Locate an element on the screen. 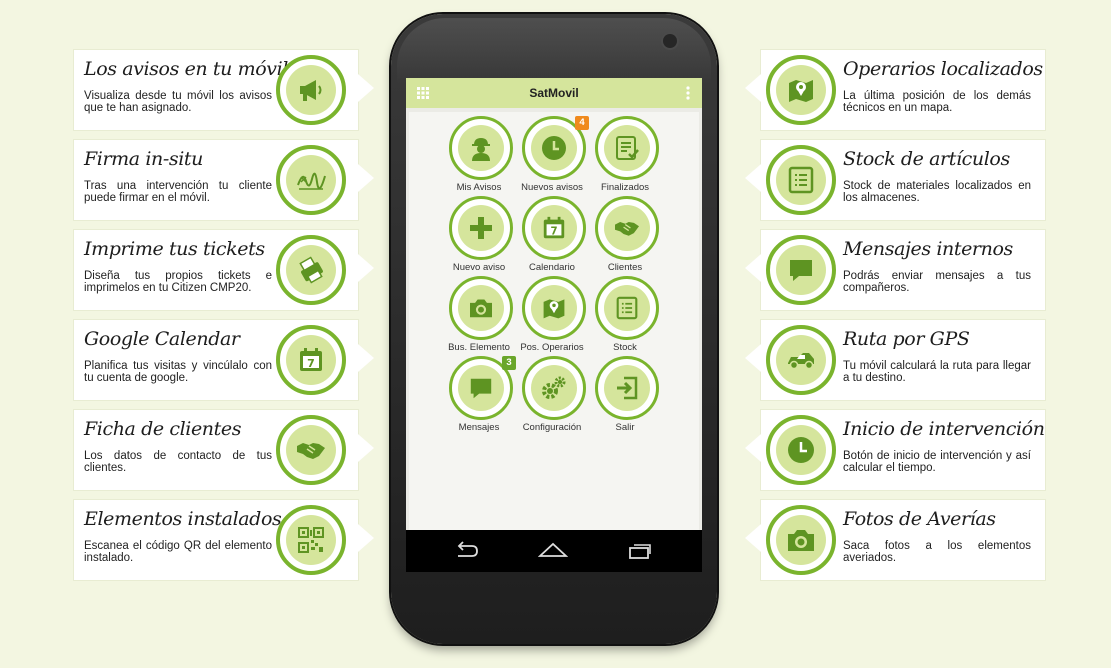  tile-label: Stock is located at coordinates (625, 347).